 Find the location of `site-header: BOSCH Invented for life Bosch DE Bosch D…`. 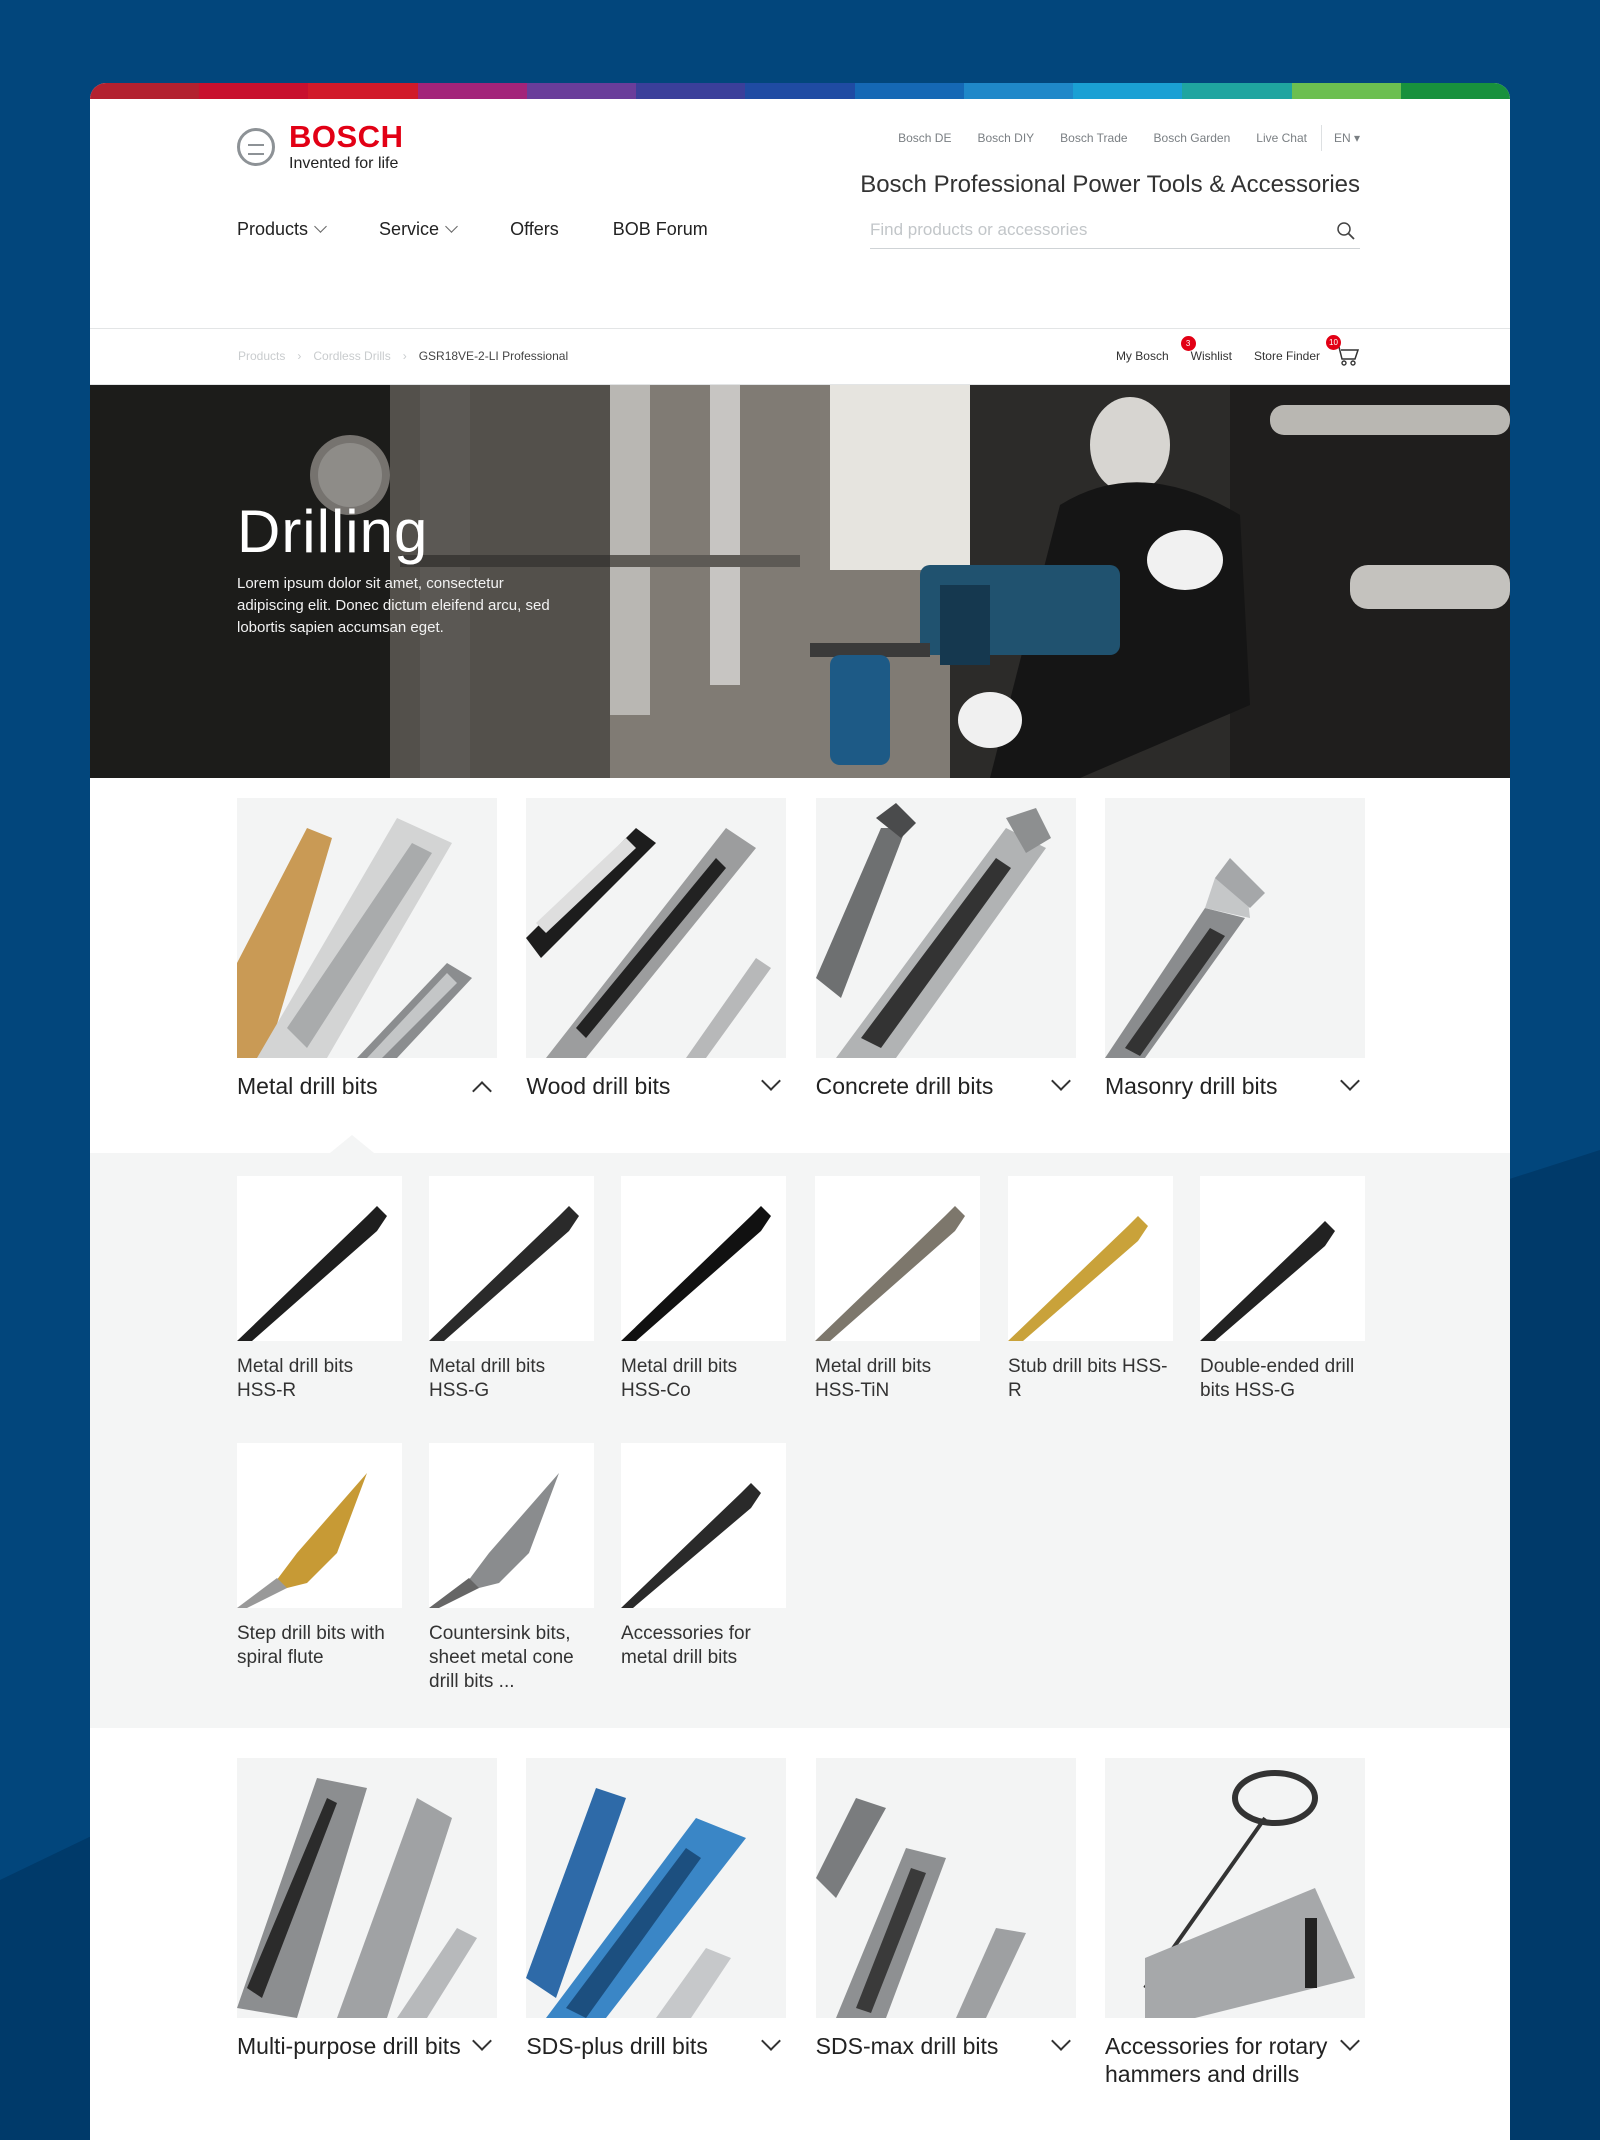

site-header: BOSCH Invented for life Bosch DE Bosch D… is located at coordinates (800, 214).